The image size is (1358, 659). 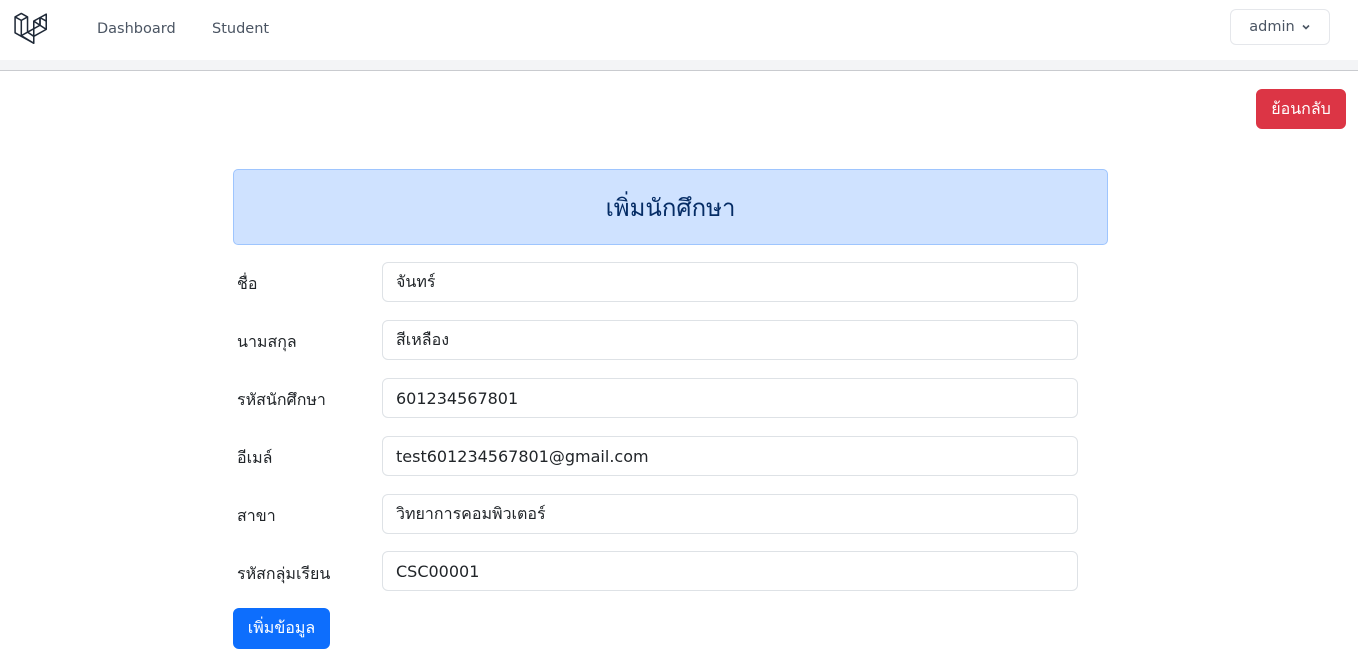 What do you see at coordinates (281, 399) in the screenshot?
I see `student-id-label: รหัสนักศึกษา` at bounding box center [281, 399].